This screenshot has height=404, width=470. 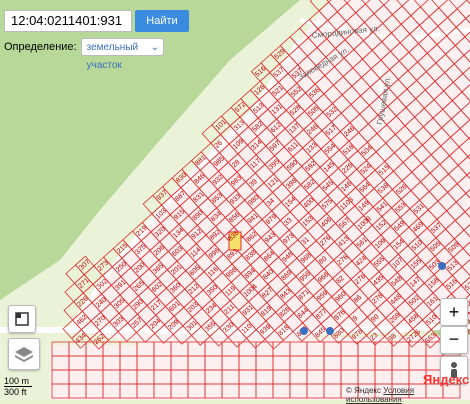 What do you see at coordinates (364, 390) in the screenshot?
I see `copyright-brand: © Яндекс` at bounding box center [364, 390].